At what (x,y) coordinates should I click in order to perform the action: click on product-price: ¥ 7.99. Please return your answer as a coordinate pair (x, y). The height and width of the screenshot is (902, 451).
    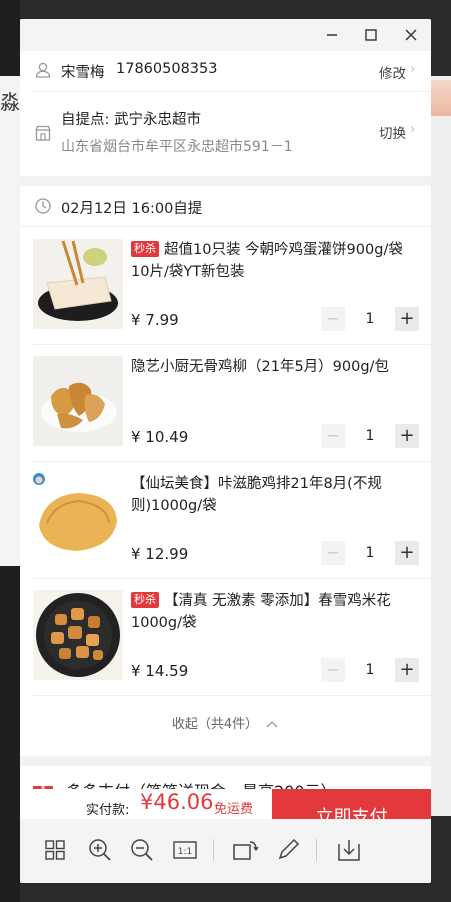
    Looking at the image, I should click on (155, 320).